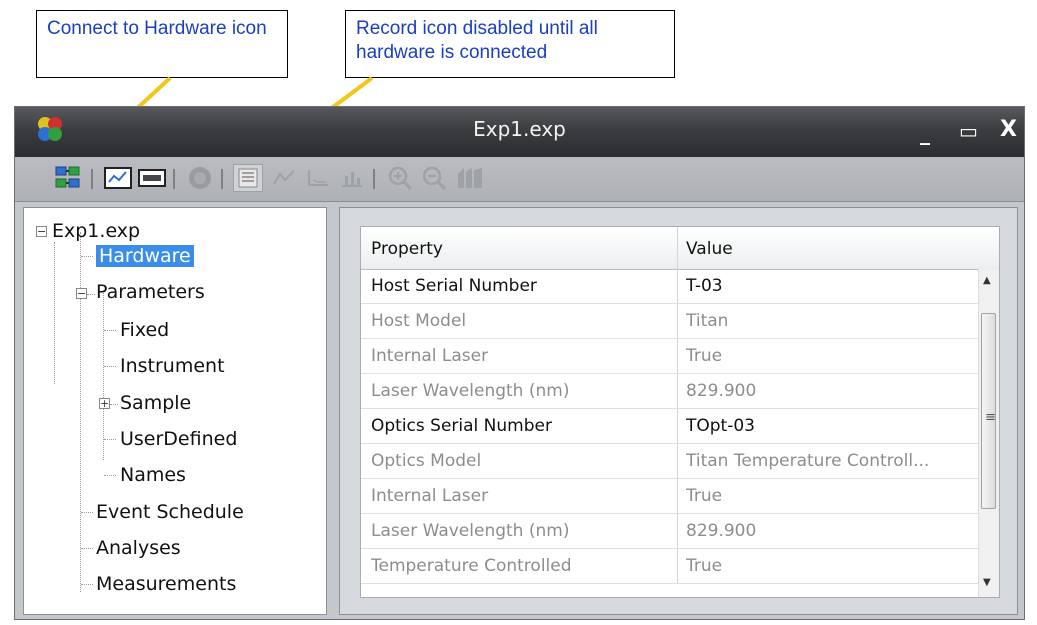  Describe the element at coordinates (284, 178) in the screenshot. I see `line-chart-icon` at that location.